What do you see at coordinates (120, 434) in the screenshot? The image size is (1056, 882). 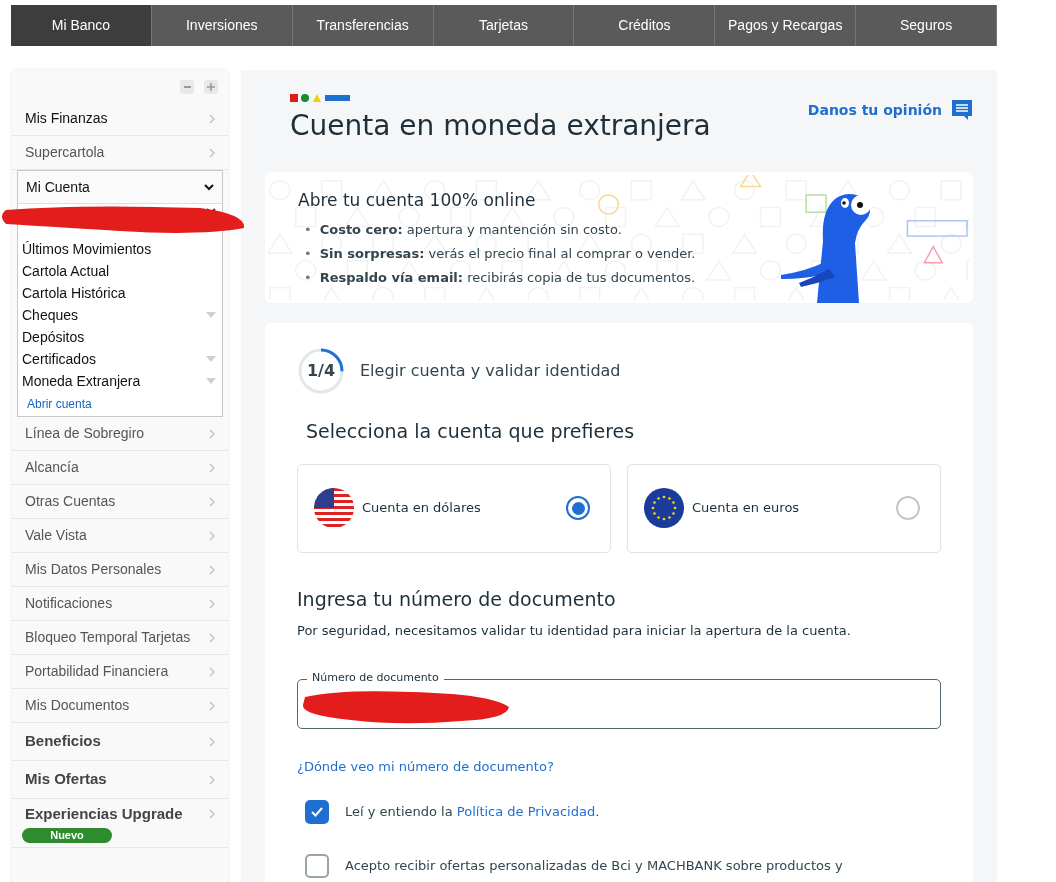 I see `sidebar-item: Línea de Sobregiro` at bounding box center [120, 434].